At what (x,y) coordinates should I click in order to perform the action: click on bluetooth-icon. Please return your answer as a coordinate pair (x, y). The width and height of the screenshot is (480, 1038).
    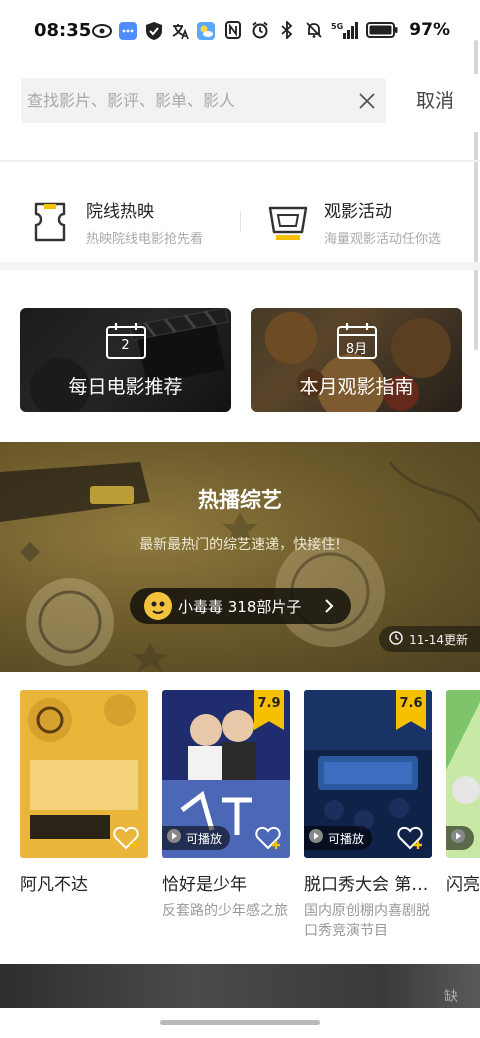
    Looking at the image, I should click on (287, 30).